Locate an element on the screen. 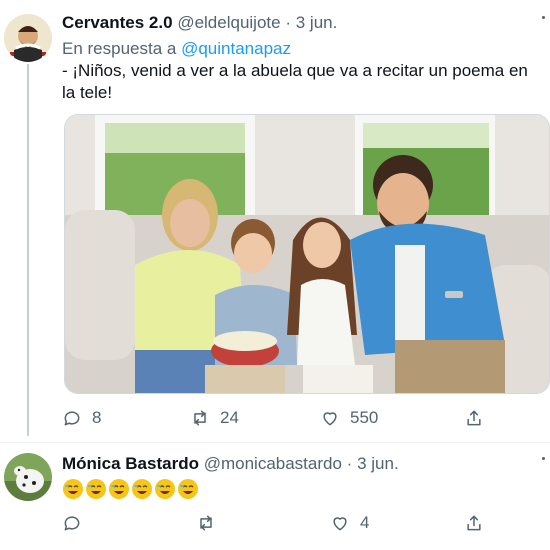 Image resolution: width=550 pixels, height=550 pixels. tweet-actions: 4 is located at coordinates (296, 525).